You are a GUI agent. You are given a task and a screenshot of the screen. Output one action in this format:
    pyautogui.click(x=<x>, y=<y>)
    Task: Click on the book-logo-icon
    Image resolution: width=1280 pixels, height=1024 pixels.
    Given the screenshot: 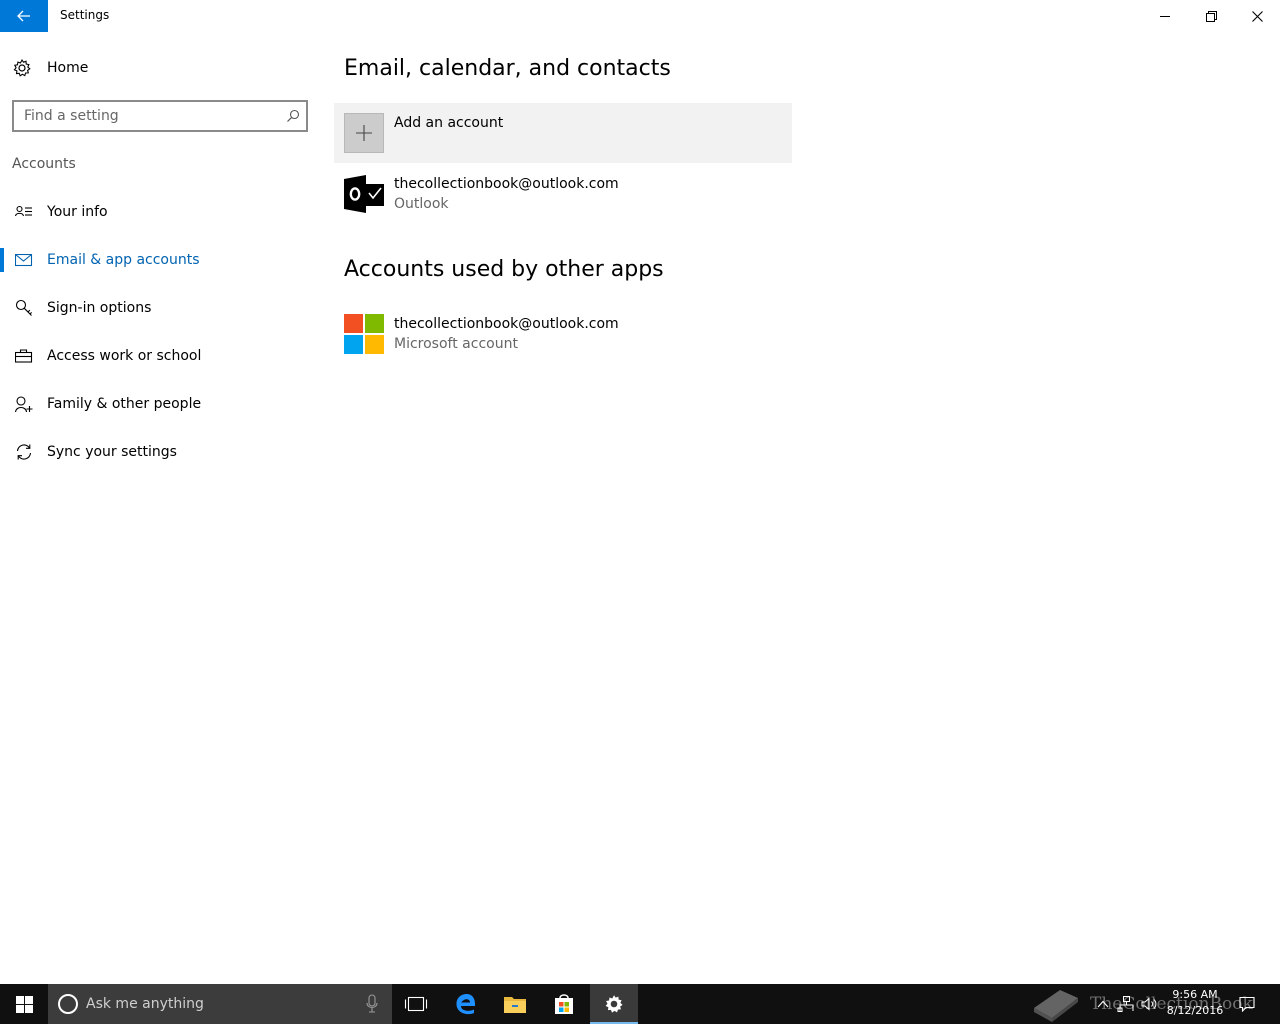 What is the action you would take?
    pyautogui.click(x=1056, y=1006)
    